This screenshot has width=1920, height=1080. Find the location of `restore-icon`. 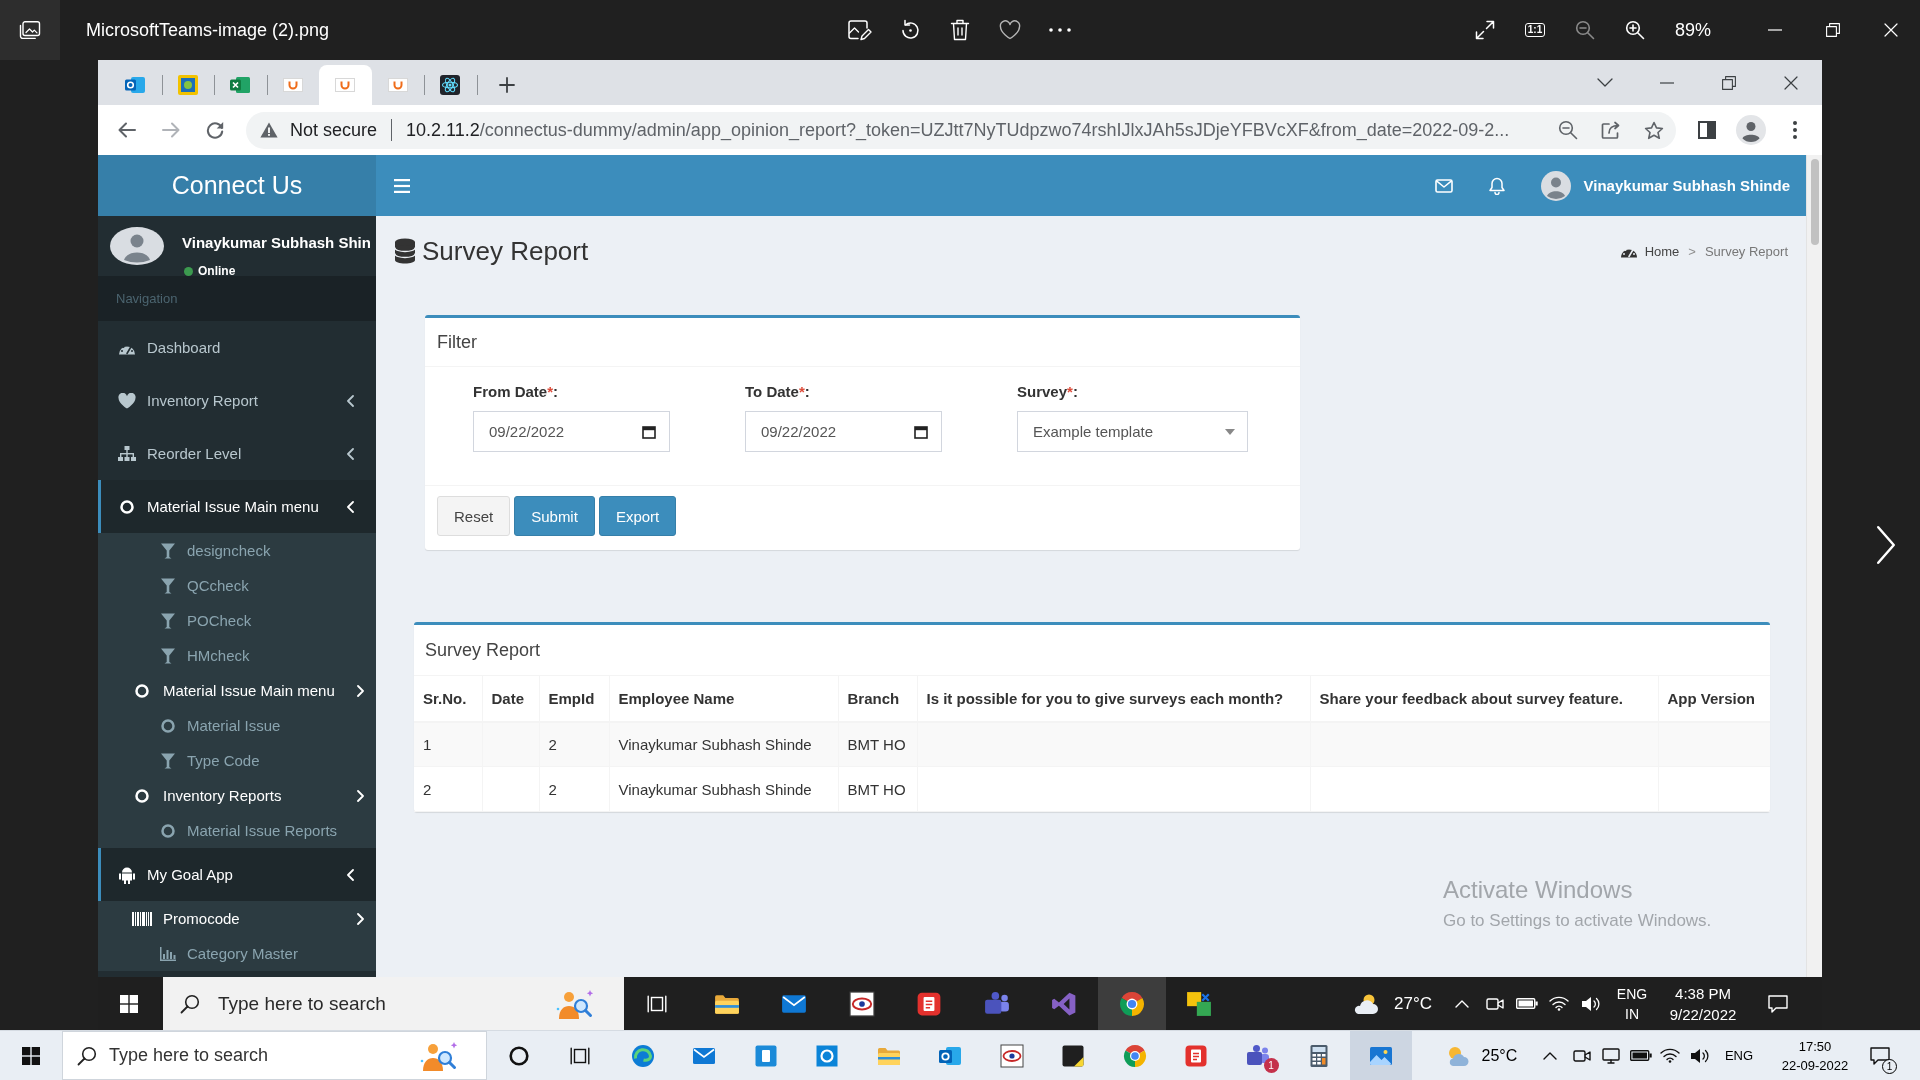

restore-icon is located at coordinates (1729, 82).